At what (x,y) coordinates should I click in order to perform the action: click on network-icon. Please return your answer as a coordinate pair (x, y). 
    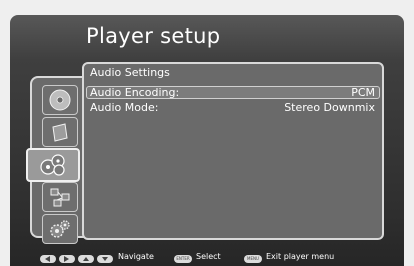
    Looking at the image, I should click on (60, 197).